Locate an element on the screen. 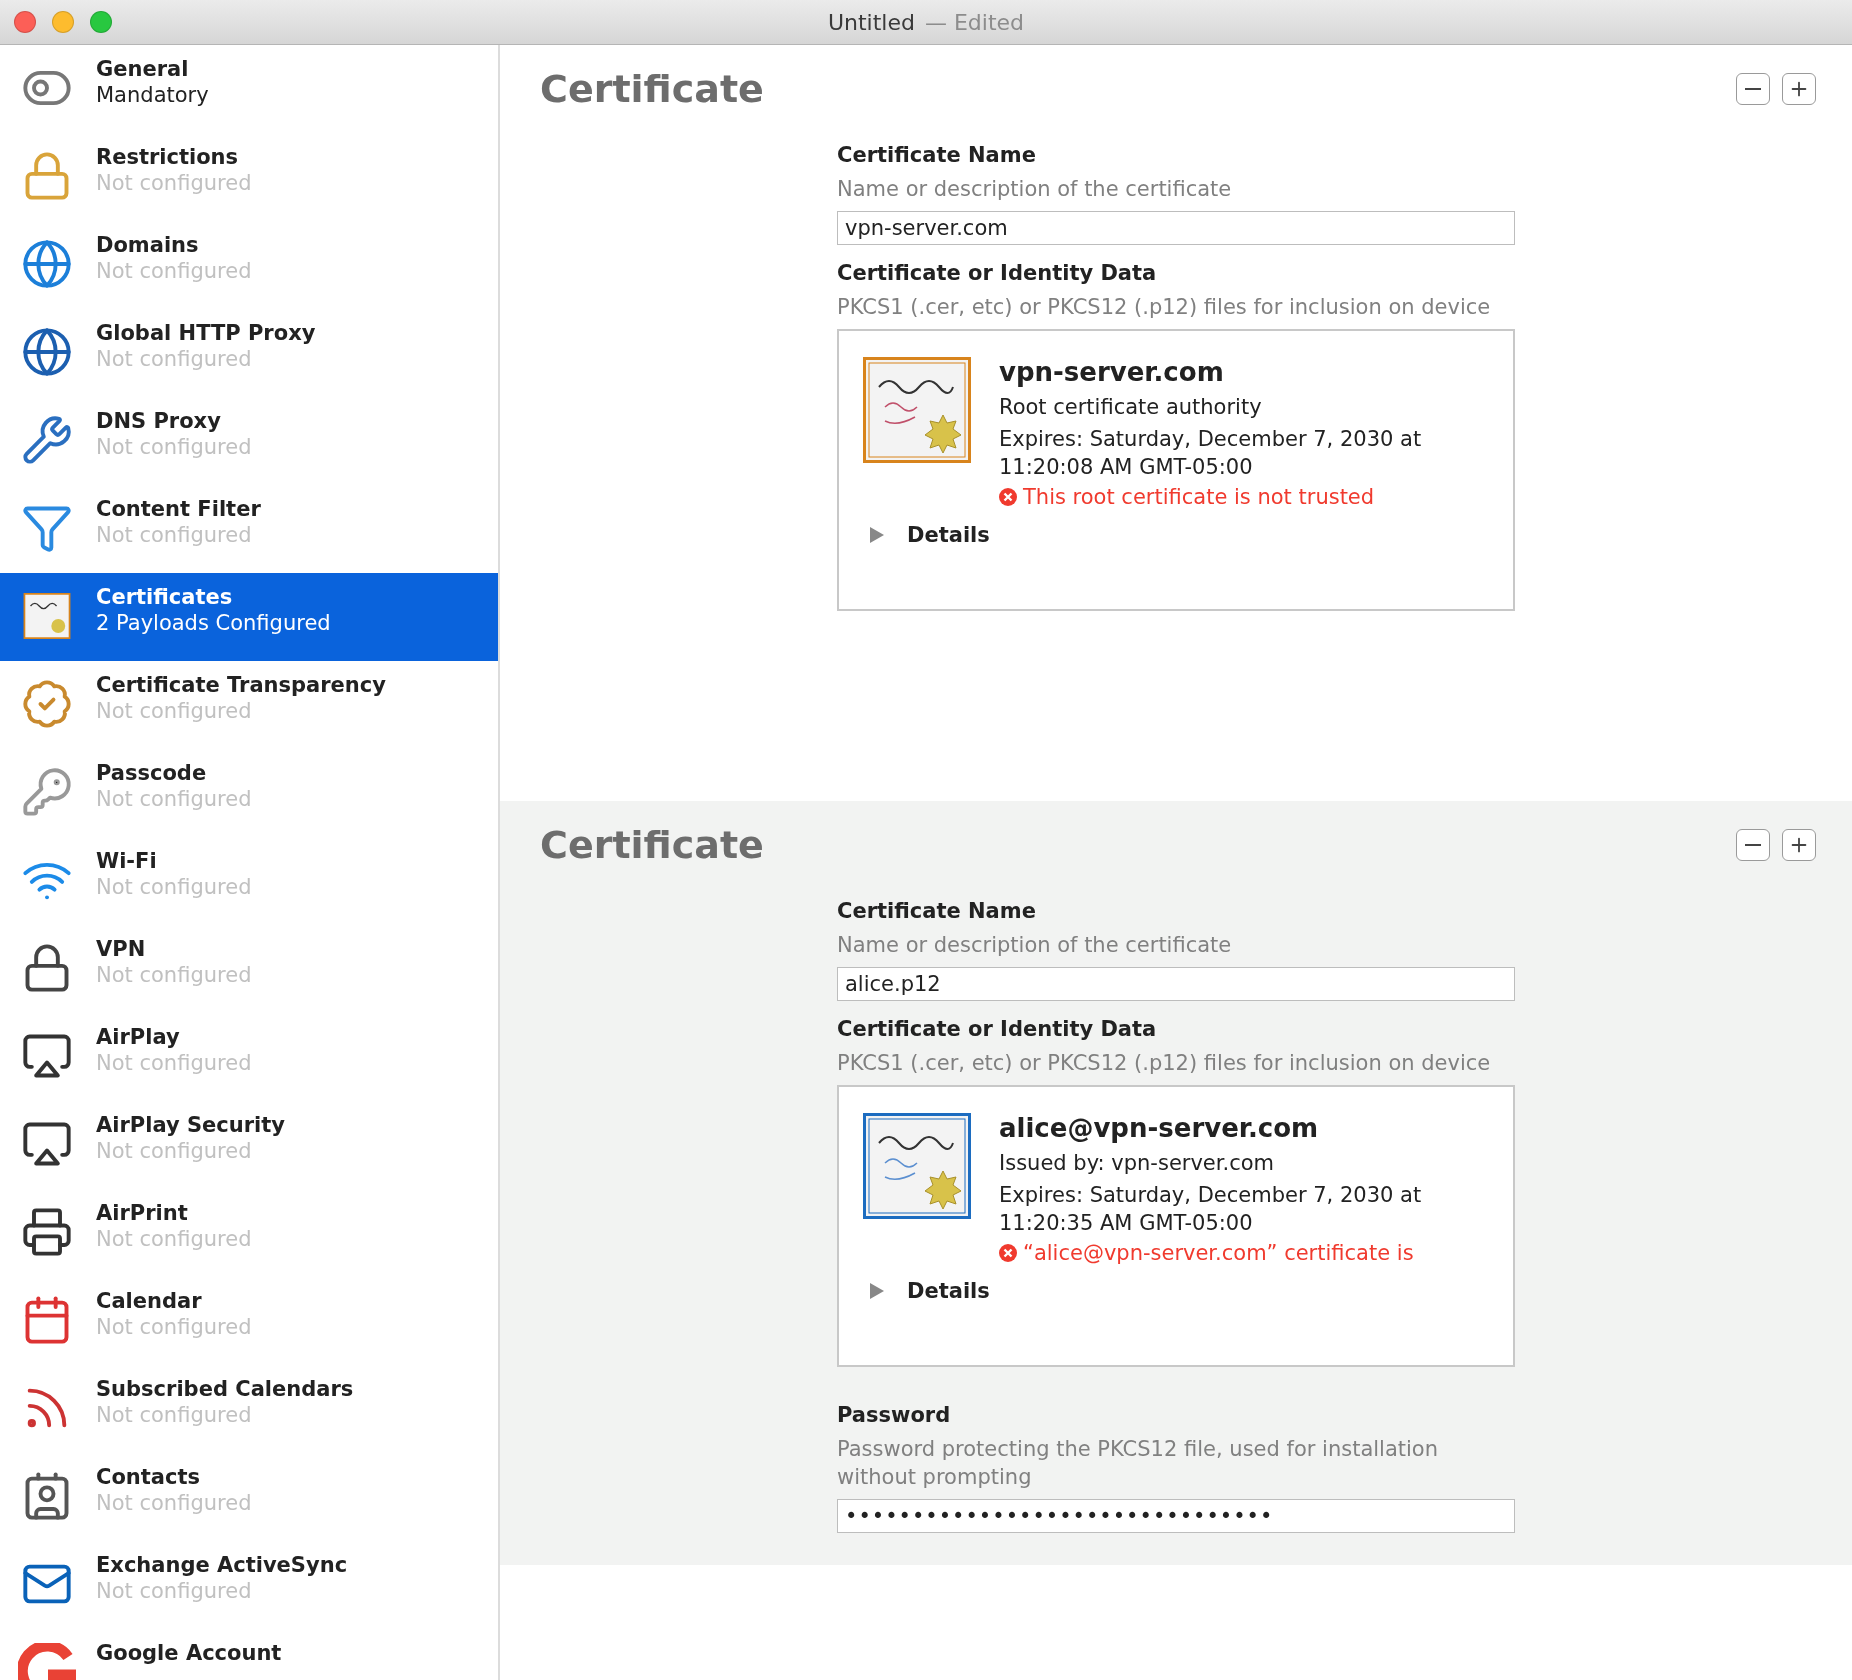 This screenshot has height=1680, width=1852. sidebar-item: Wi-Fi Not configured is located at coordinates (249, 881).